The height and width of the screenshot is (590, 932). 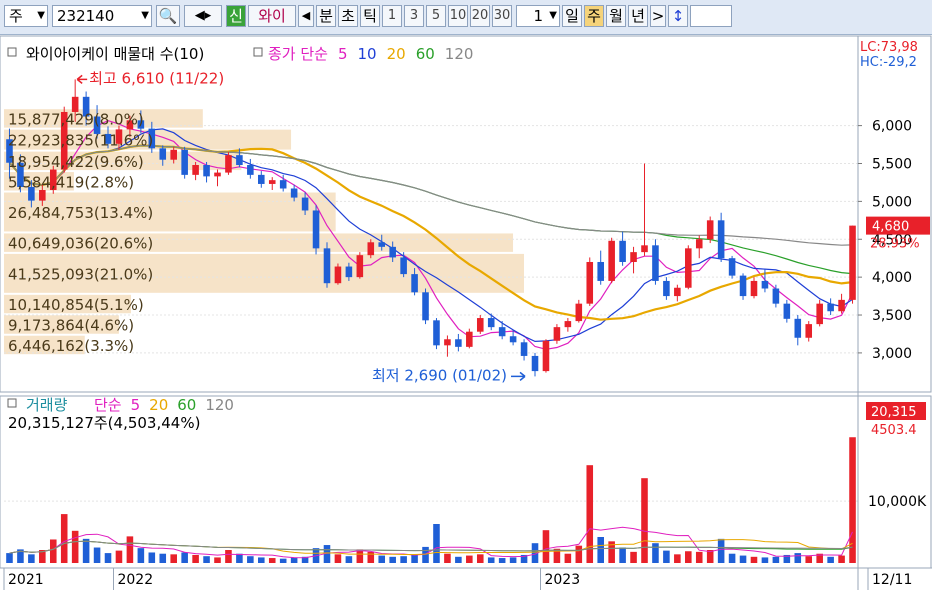 What do you see at coordinates (892, 202) in the screenshot?
I see `price-tick-label: 5,000` at bounding box center [892, 202].